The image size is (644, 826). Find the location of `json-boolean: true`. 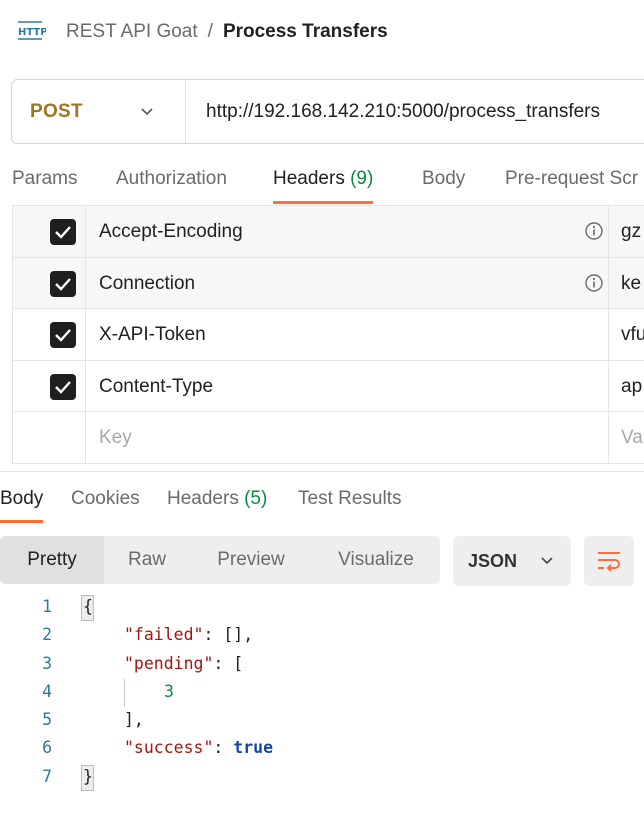

json-boolean: true is located at coordinates (253, 748).